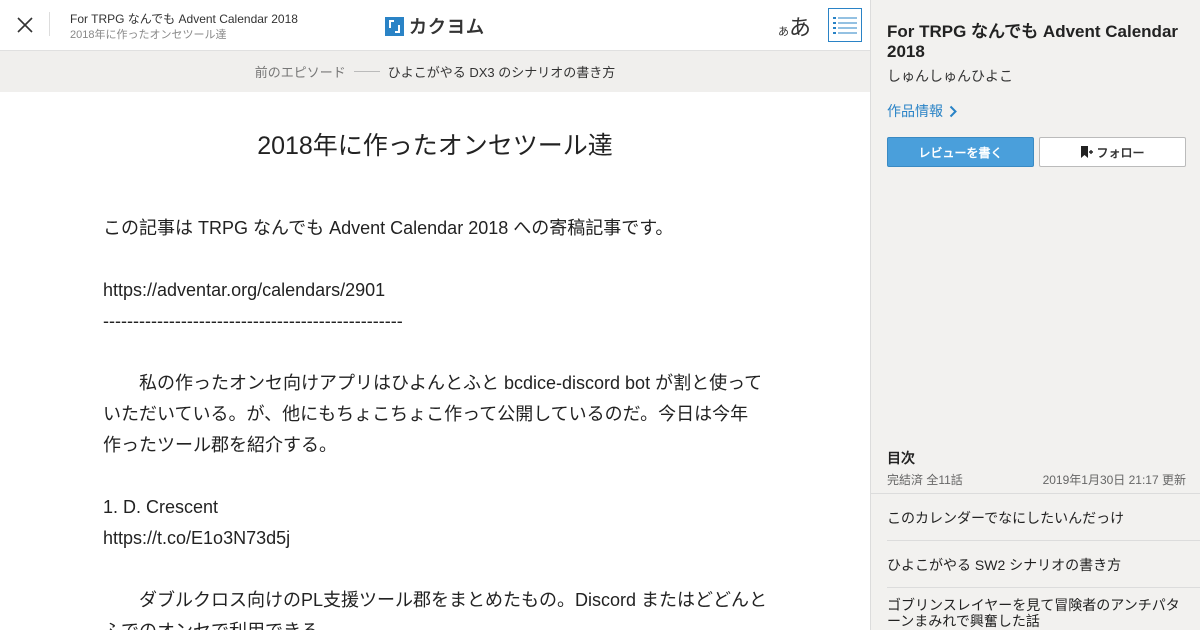 The width and height of the screenshot is (1200, 630). I want to click on font-size-small-glyph: あ, so click(783, 32).